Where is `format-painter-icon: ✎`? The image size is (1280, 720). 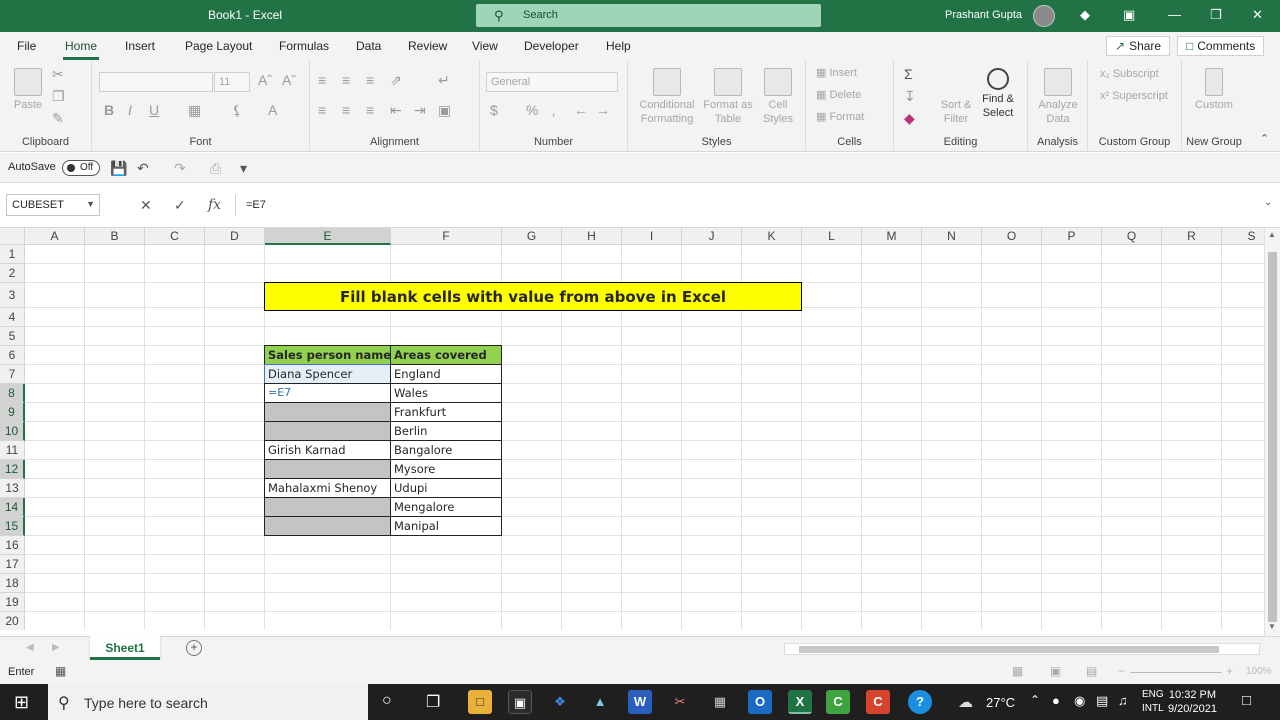 format-painter-icon: ✎ is located at coordinates (58, 118).